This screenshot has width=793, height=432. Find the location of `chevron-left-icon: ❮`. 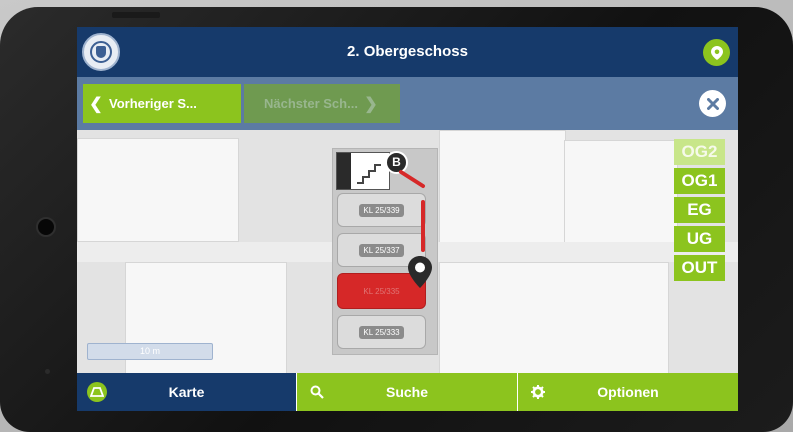

chevron-left-icon: ❮ is located at coordinates (96, 104).